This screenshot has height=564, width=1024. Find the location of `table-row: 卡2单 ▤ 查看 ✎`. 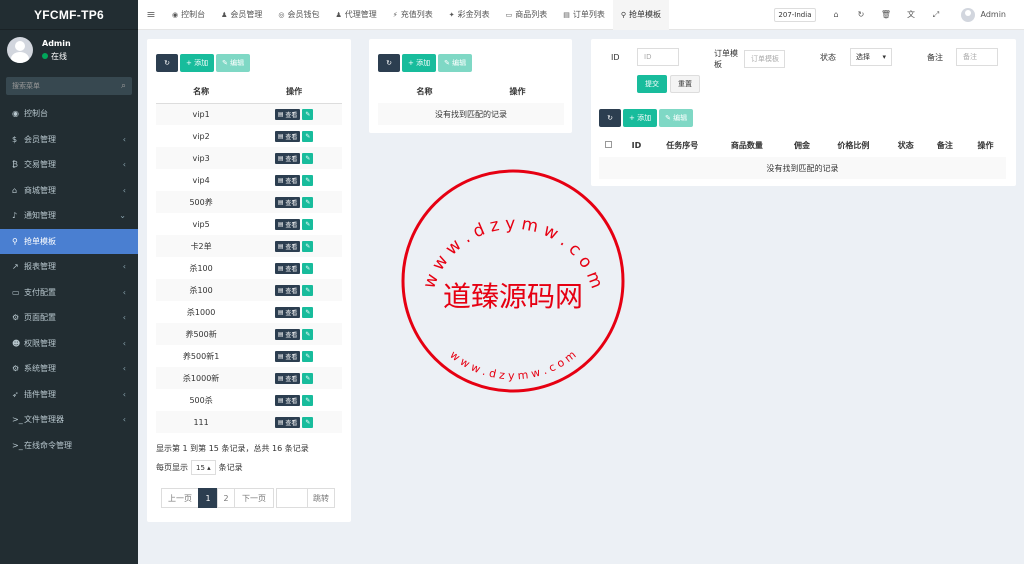

table-row: 卡2单 ▤ 查看 ✎ is located at coordinates (249, 246).